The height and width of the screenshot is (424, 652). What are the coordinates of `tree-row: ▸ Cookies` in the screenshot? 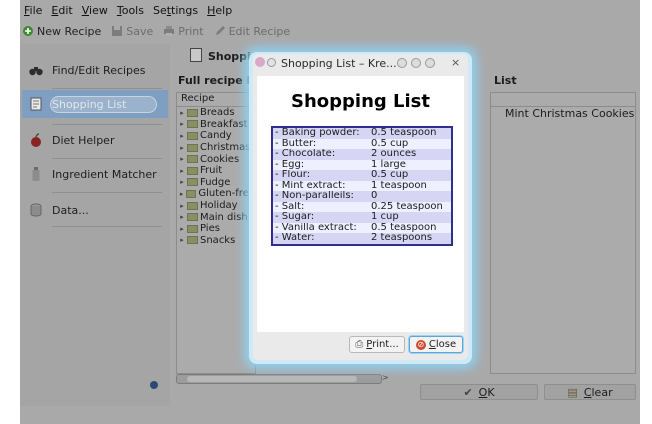 It's located at (216, 159).